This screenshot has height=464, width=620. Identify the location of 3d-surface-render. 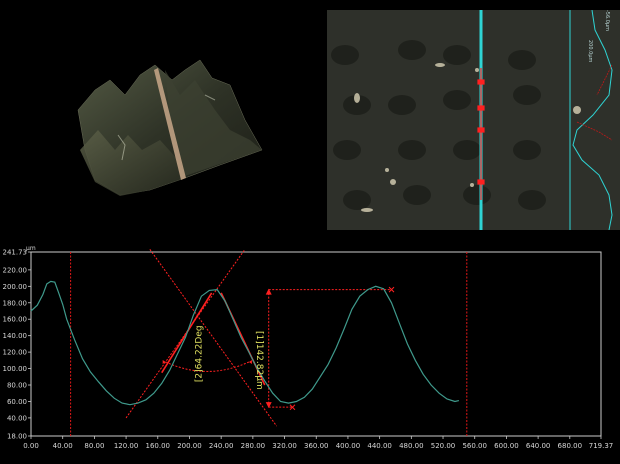
(170, 127).